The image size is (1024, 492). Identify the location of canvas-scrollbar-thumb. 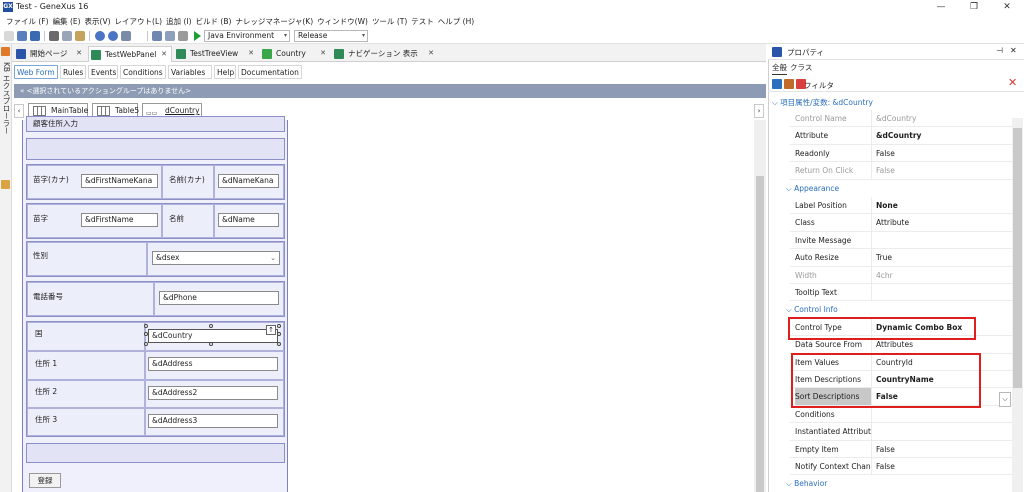
(760, 334).